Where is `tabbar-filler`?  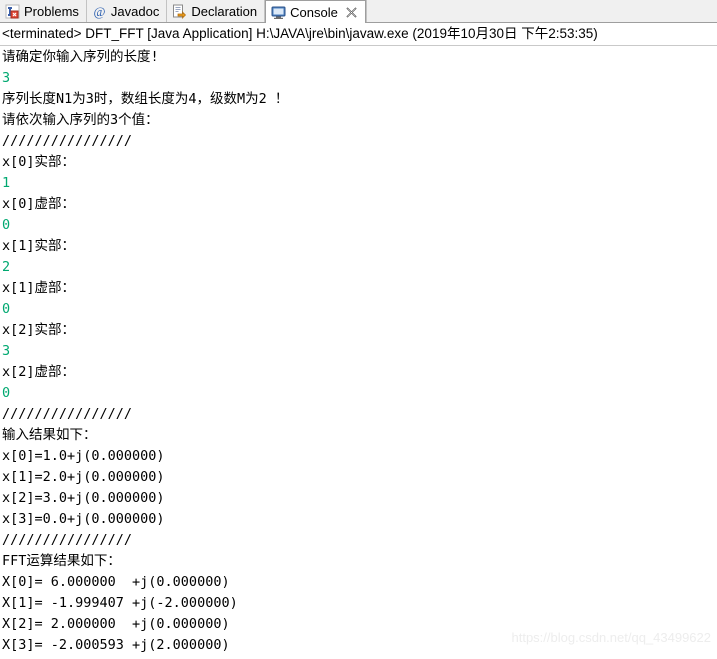 tabbar-filler is located at coordinates (541, 11).